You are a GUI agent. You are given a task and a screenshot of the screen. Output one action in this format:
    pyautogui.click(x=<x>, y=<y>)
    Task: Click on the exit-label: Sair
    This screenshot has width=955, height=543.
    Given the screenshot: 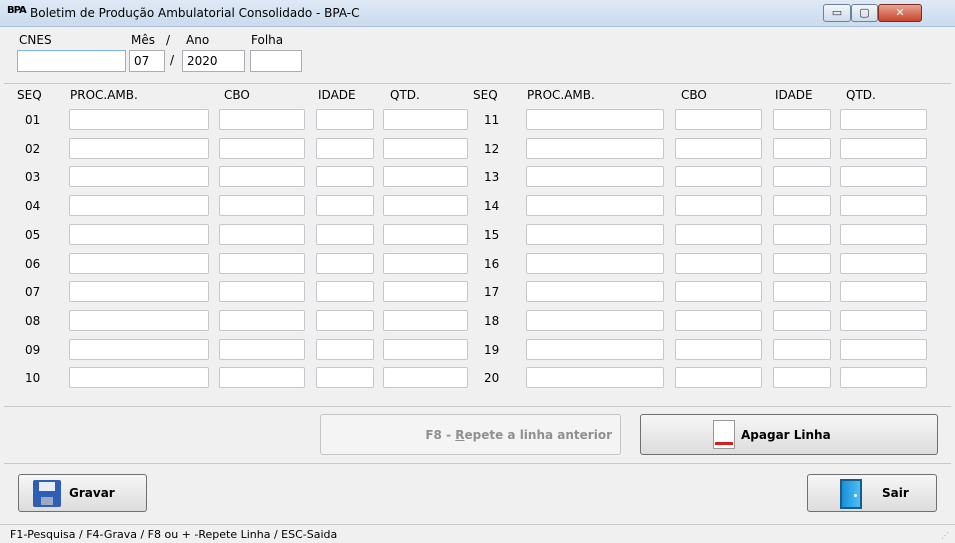 What is the action you would take?
    pyautogui.click(x=895, y=493)
    